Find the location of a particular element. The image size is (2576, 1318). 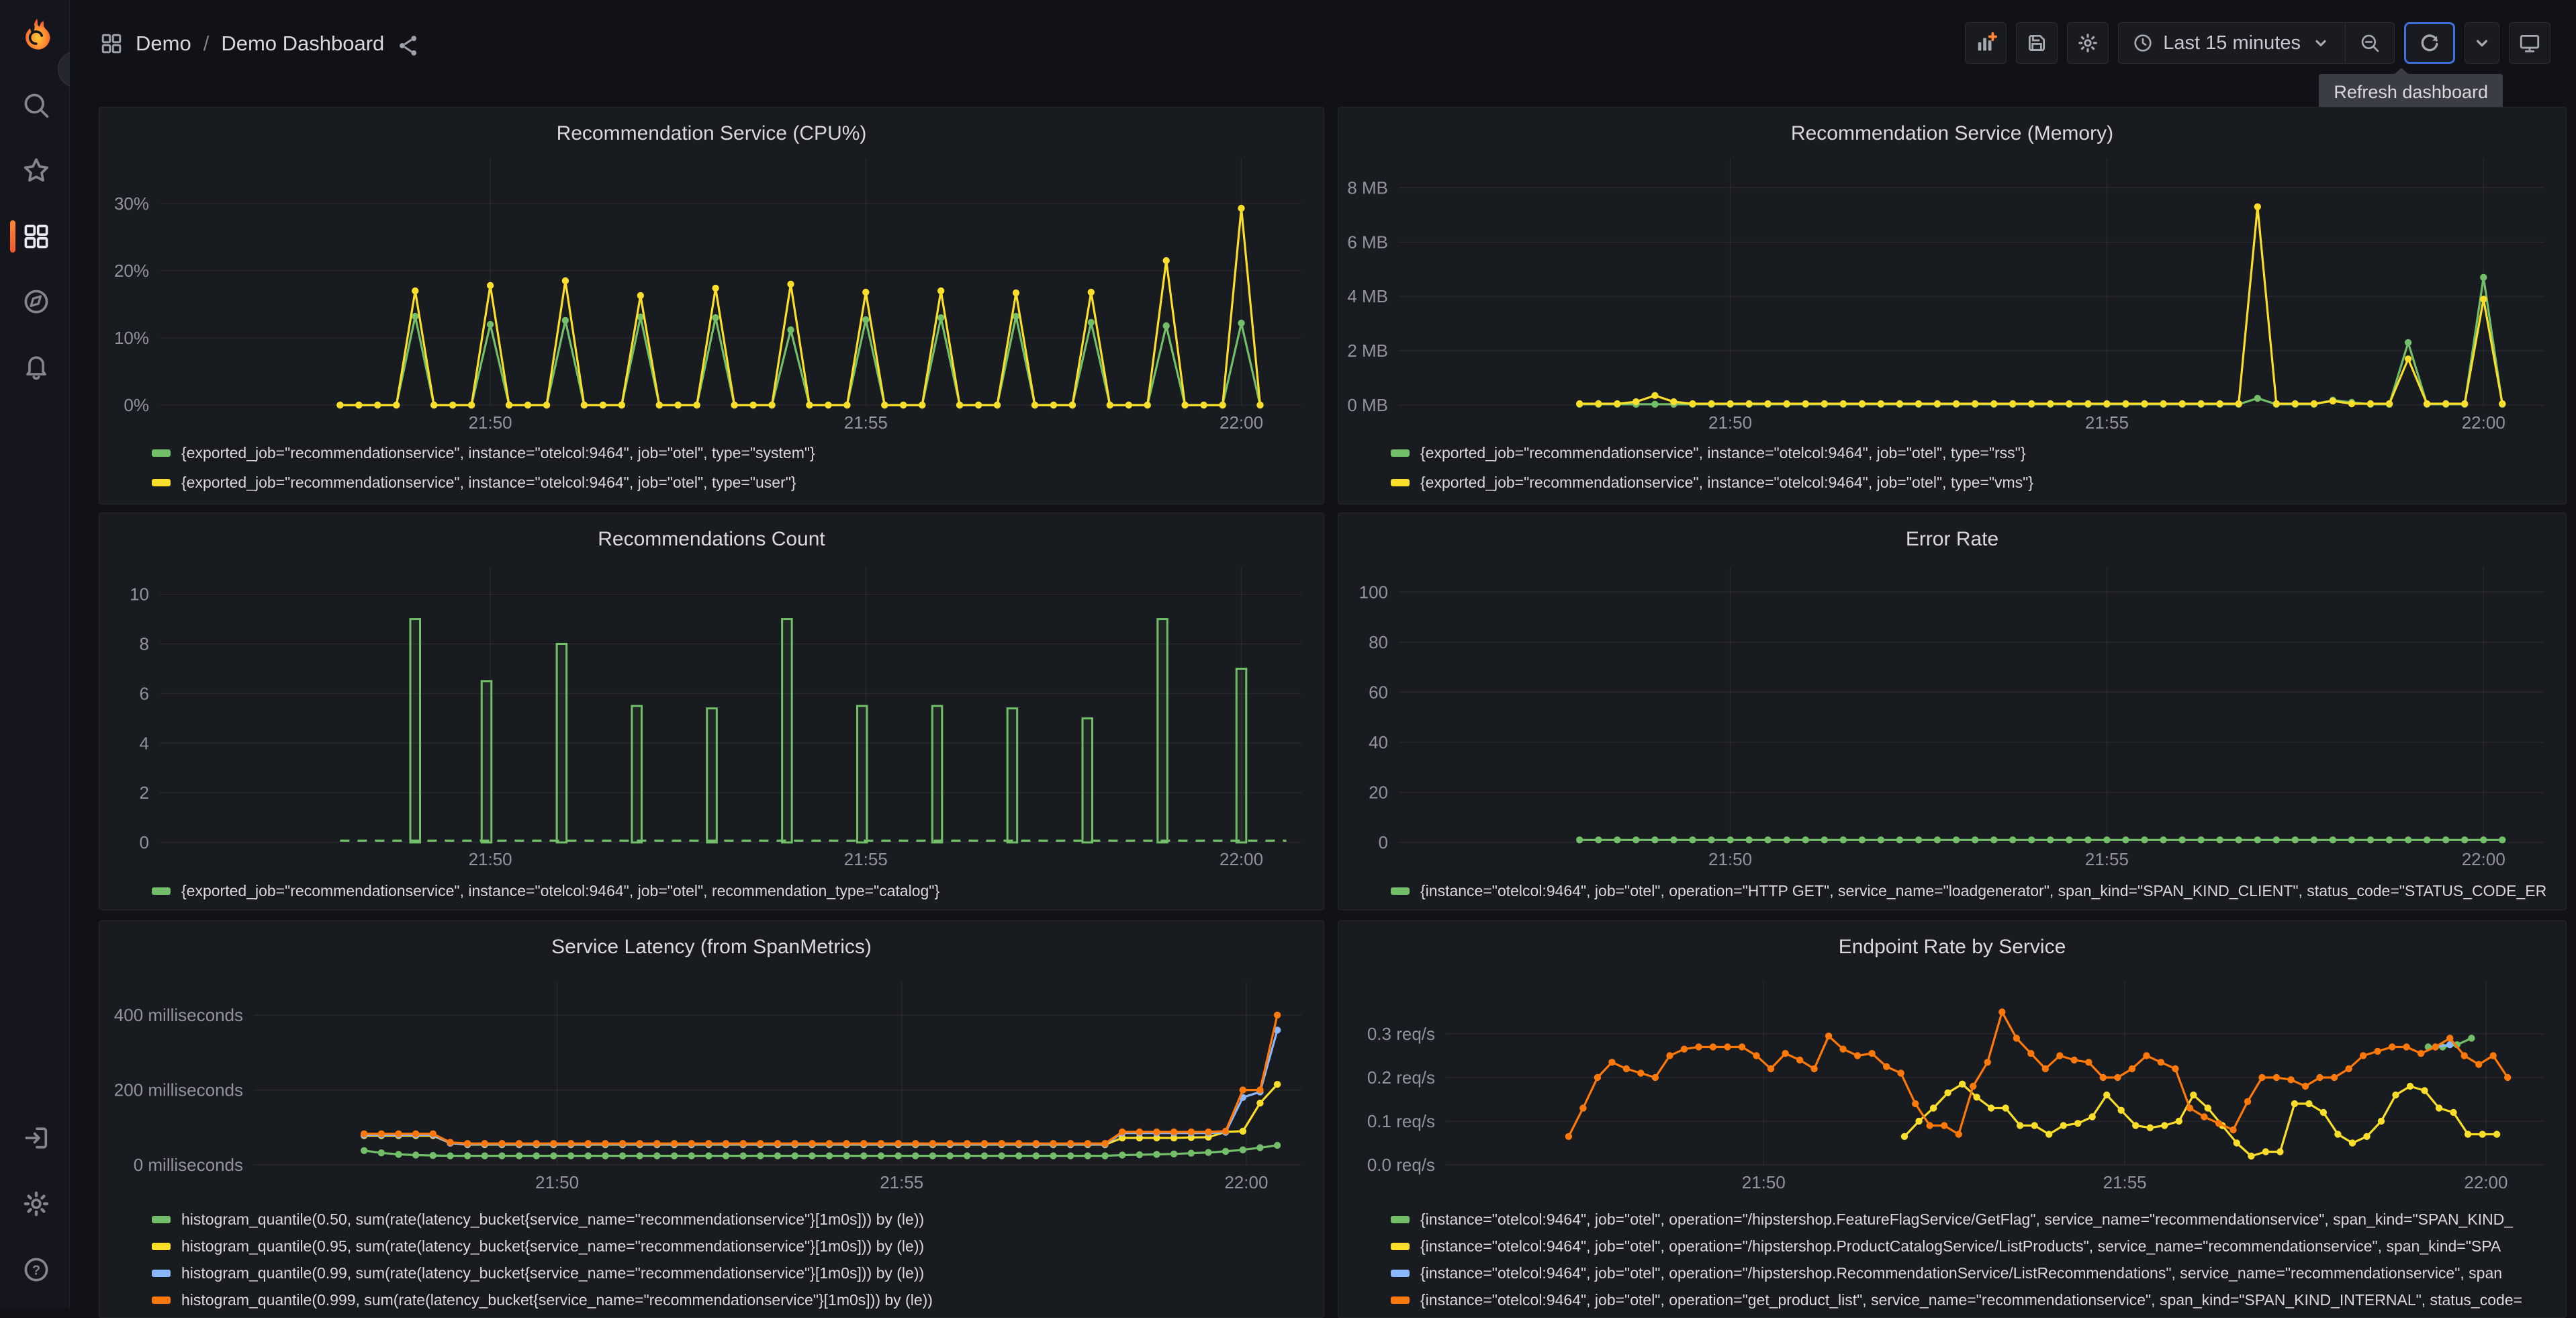

save-dashboard-button is located at coordinates (2037, 43).